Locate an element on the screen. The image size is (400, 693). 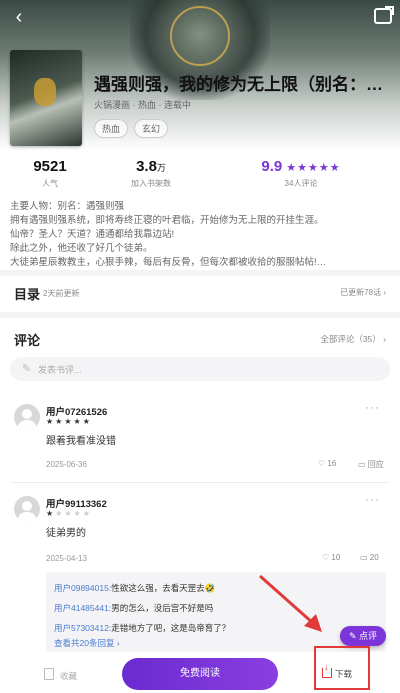
tag-hot-blood: 热血 is located at coordinates (111, 128).